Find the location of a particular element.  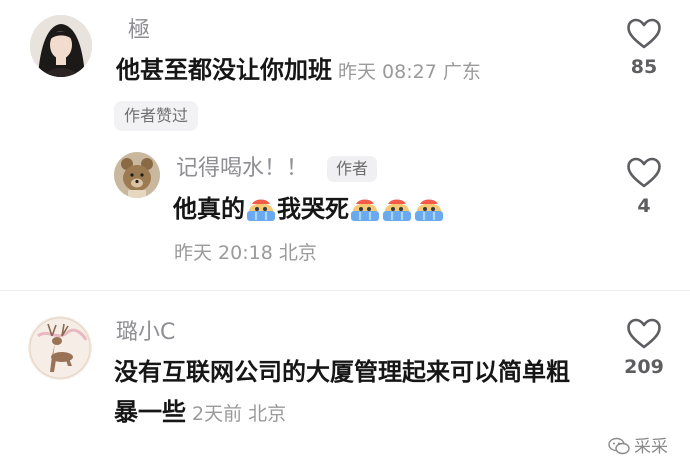

bear-avatar is located at coordinates (137, 175).